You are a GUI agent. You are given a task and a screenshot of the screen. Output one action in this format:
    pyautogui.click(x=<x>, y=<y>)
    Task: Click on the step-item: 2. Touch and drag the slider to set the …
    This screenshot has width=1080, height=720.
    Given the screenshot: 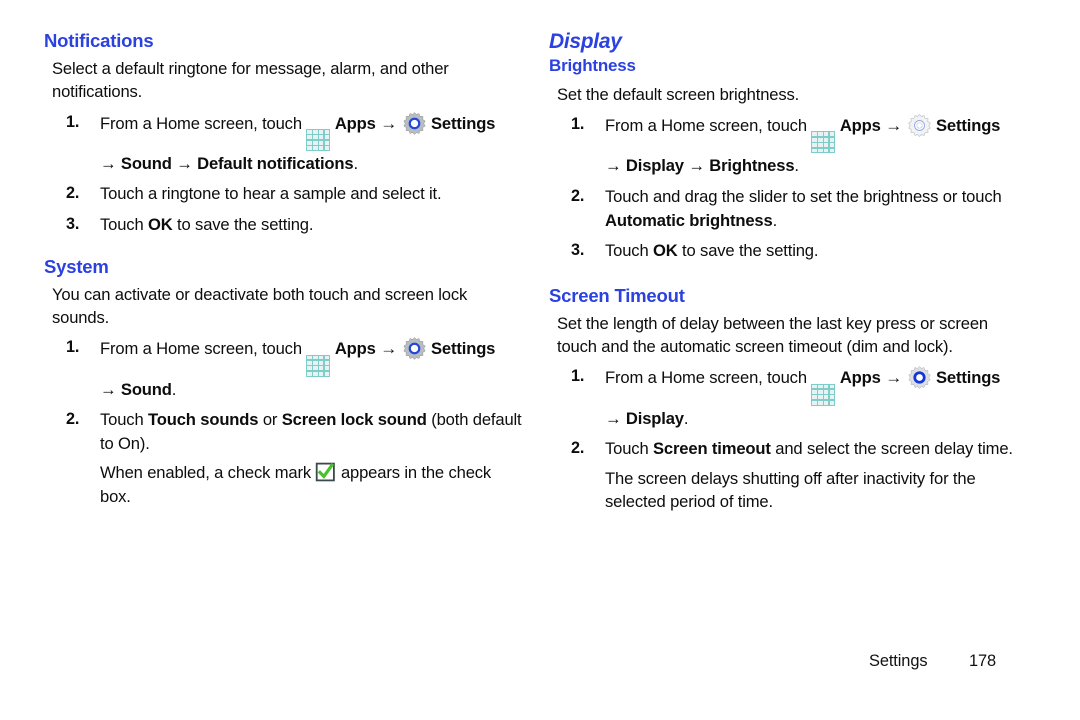 What is the action you would take?
    pyautogui.click(x=784, y=208)
    